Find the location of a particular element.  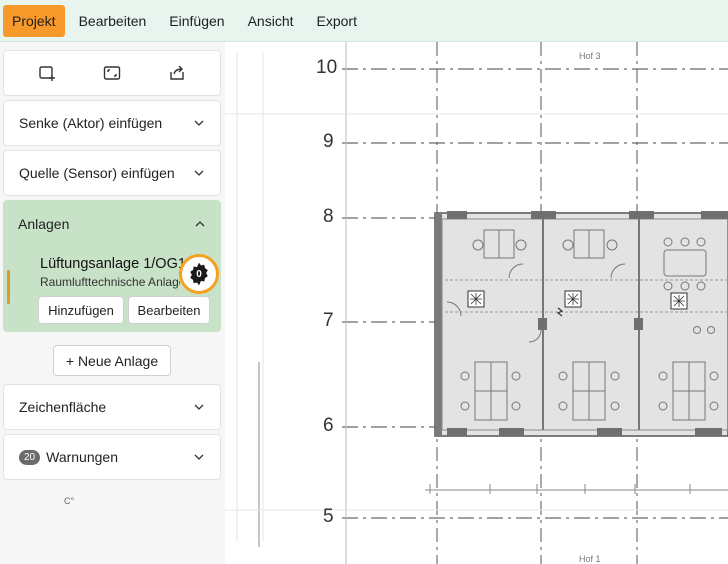

zeichenflaeche-accordion: Zeichenfläche is located at coordinates (112, 407).